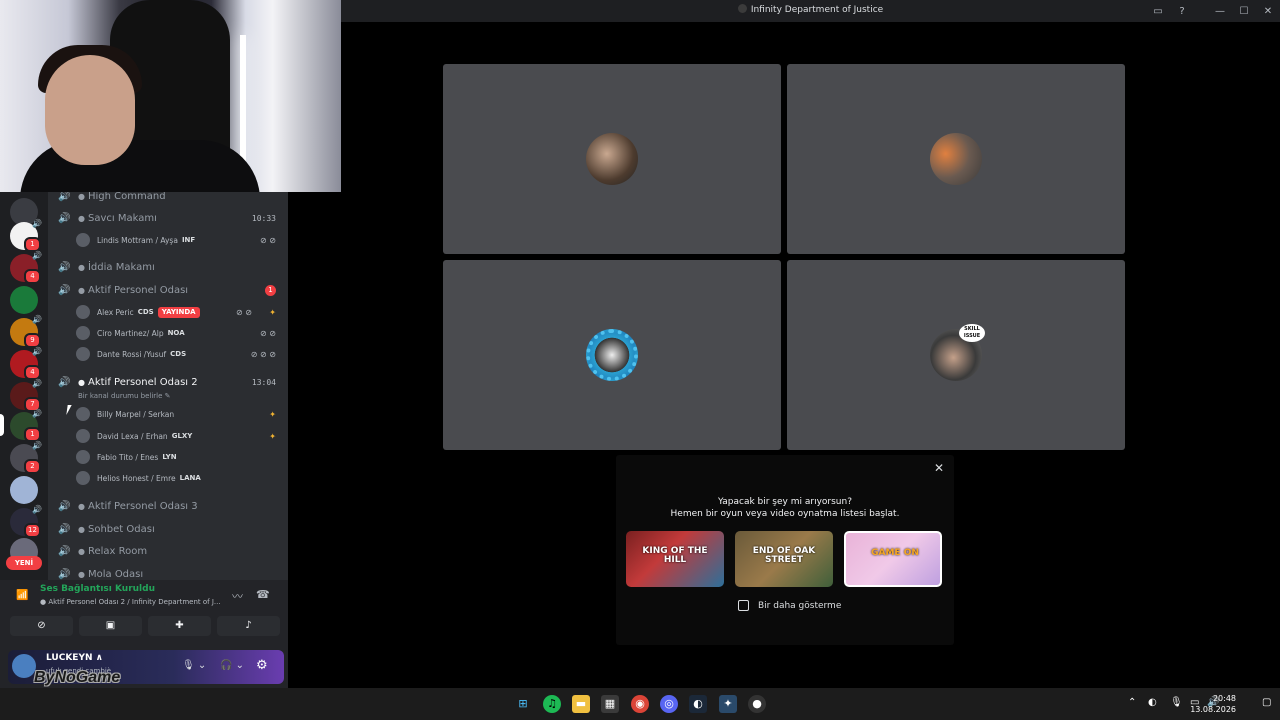  What do you see at coordinates (178, 240) in the screenshot?
I see `voice-member: Lindis Mottram / Ayşa INF ⊘ ⊘` at bounding box center [178, 240].